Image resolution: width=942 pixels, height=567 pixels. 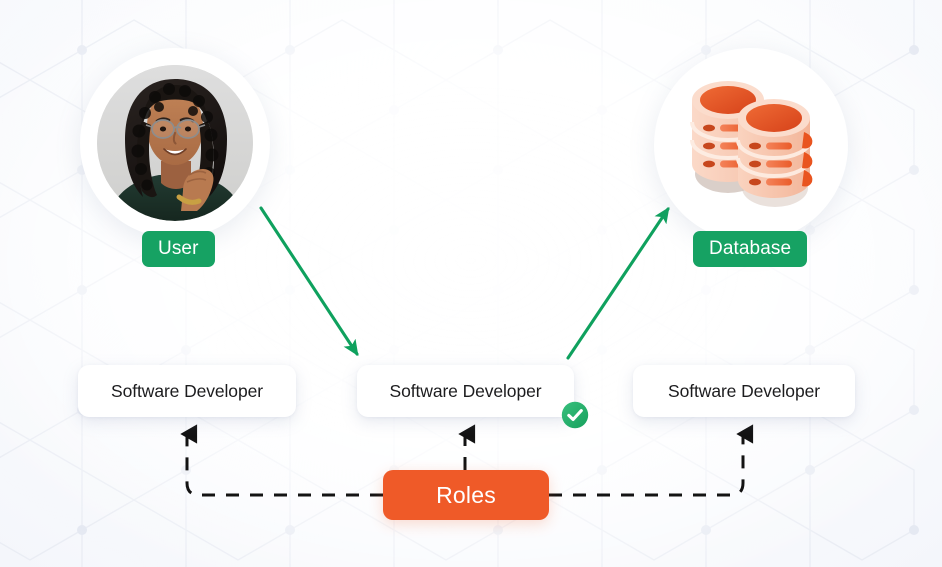 I want to click on database-label-pill: Database, so click(x=750, y=249).